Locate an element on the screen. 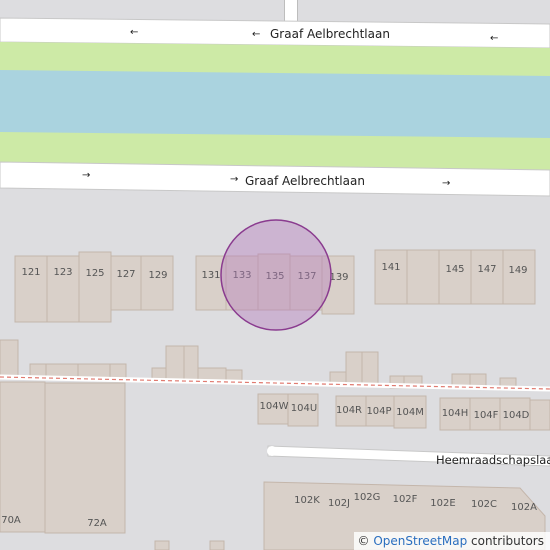 This screenshot has height=550, width=550. house-number-label: 102C is located at coordinates (484, 504).